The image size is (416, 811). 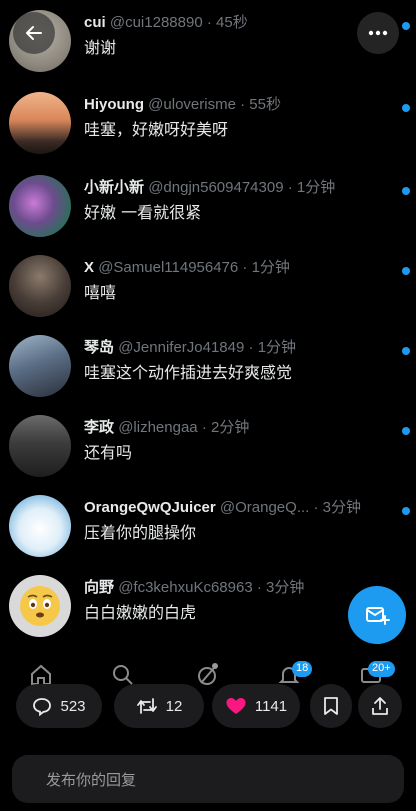 I want to click on reply-text: 谢谢, so click(x=100, y=47).